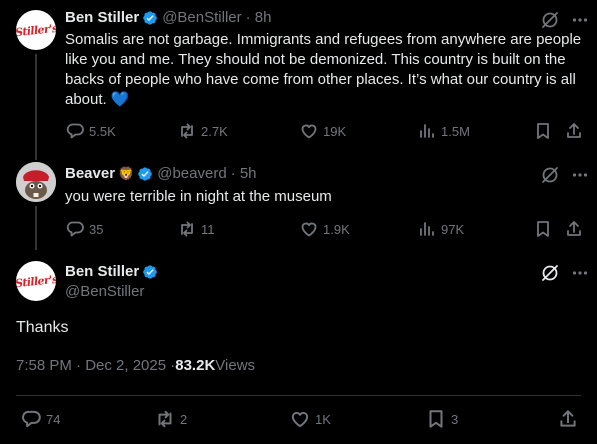  I want to click on repost-button: 2.7K, so click(202, 131).